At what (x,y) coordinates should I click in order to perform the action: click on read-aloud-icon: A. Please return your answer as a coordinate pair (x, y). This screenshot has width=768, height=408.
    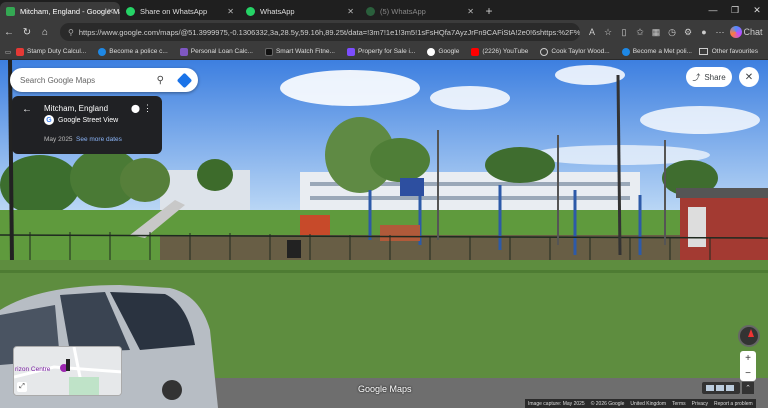
    Looking at the image, I should click on (592, 32).